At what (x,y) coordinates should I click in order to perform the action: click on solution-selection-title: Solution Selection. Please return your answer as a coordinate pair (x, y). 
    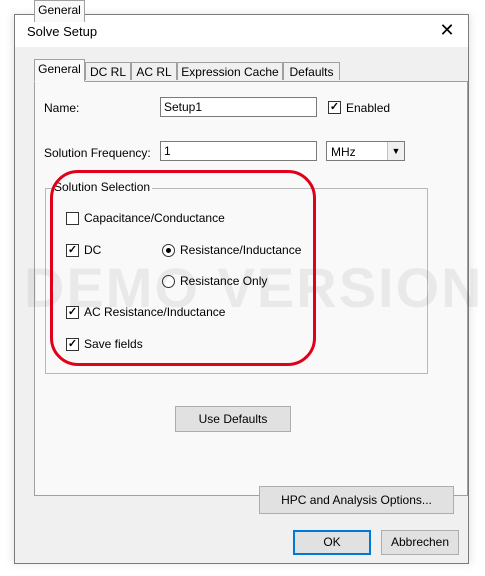
    Looking at the image, I should click on (102, 187).